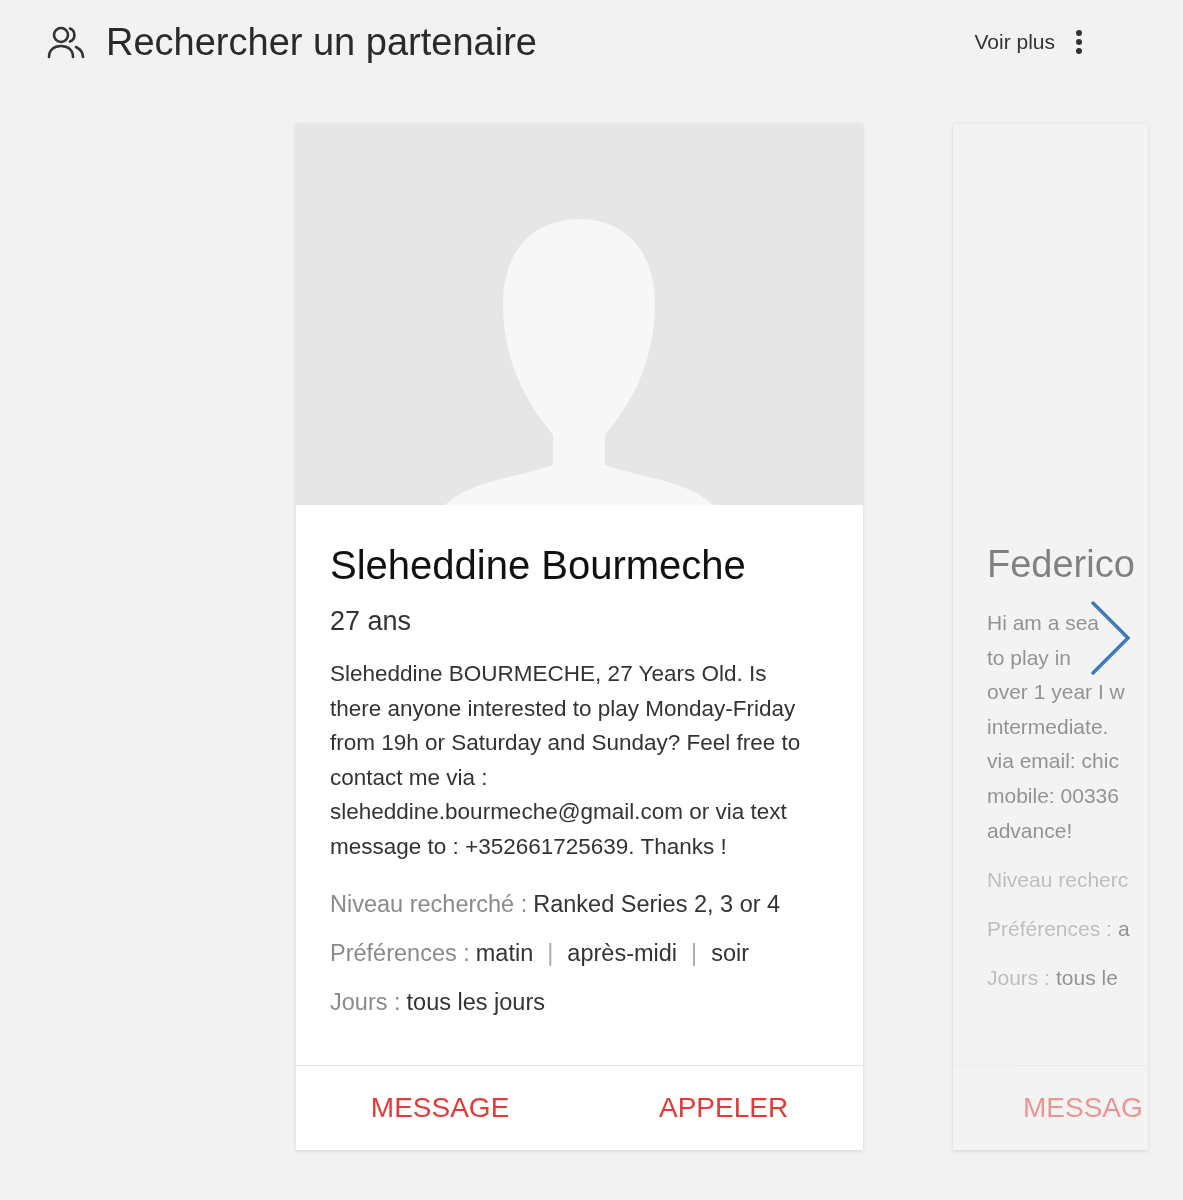 The height and width of the screenshot is (1200, 1183). I want to click on description-line: advance!, so click(1030, 830).